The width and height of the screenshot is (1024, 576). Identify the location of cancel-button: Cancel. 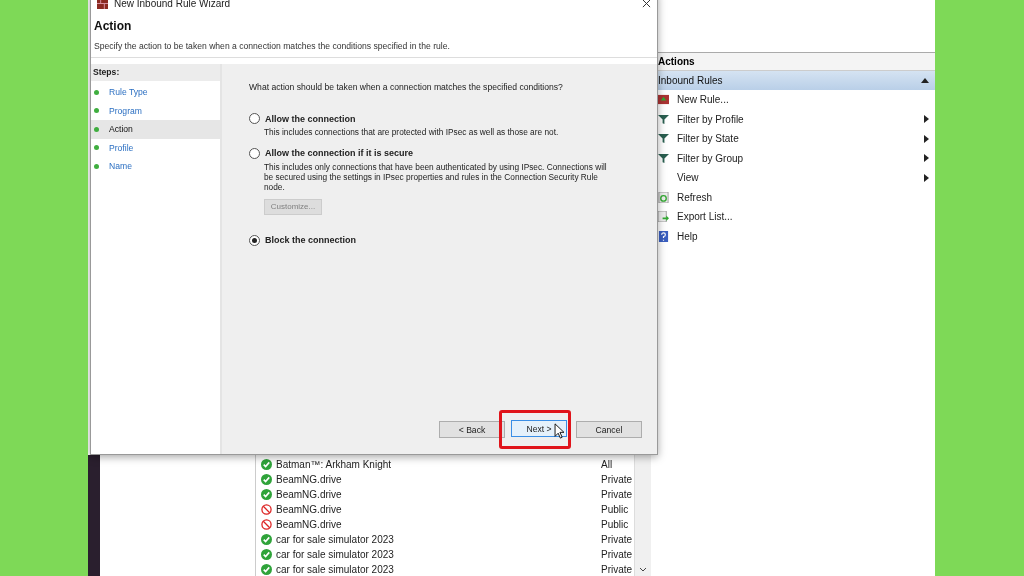
(609, 429).